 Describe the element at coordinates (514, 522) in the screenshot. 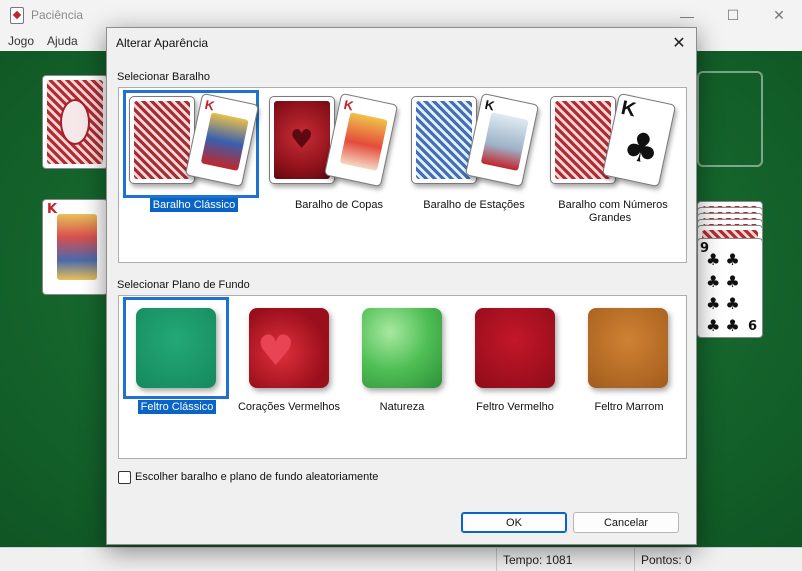

I see `ok-button: OK` at that location.